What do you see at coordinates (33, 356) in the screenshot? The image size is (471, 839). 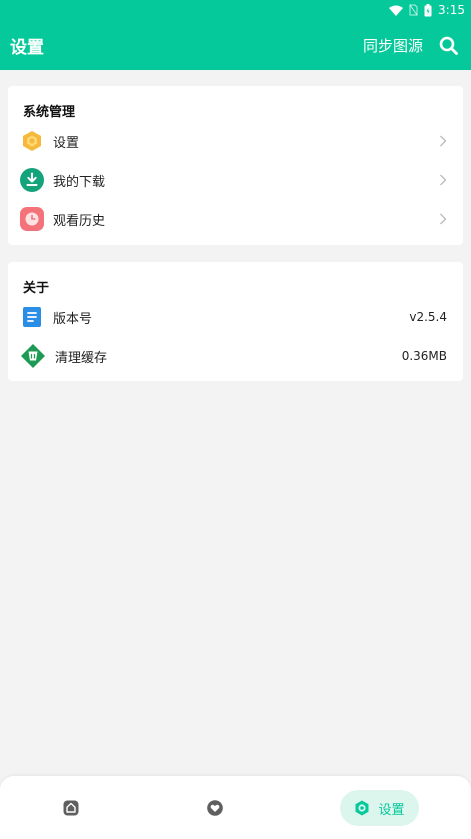 I see `clean-cache-icon` at bounding box center [33, 356].